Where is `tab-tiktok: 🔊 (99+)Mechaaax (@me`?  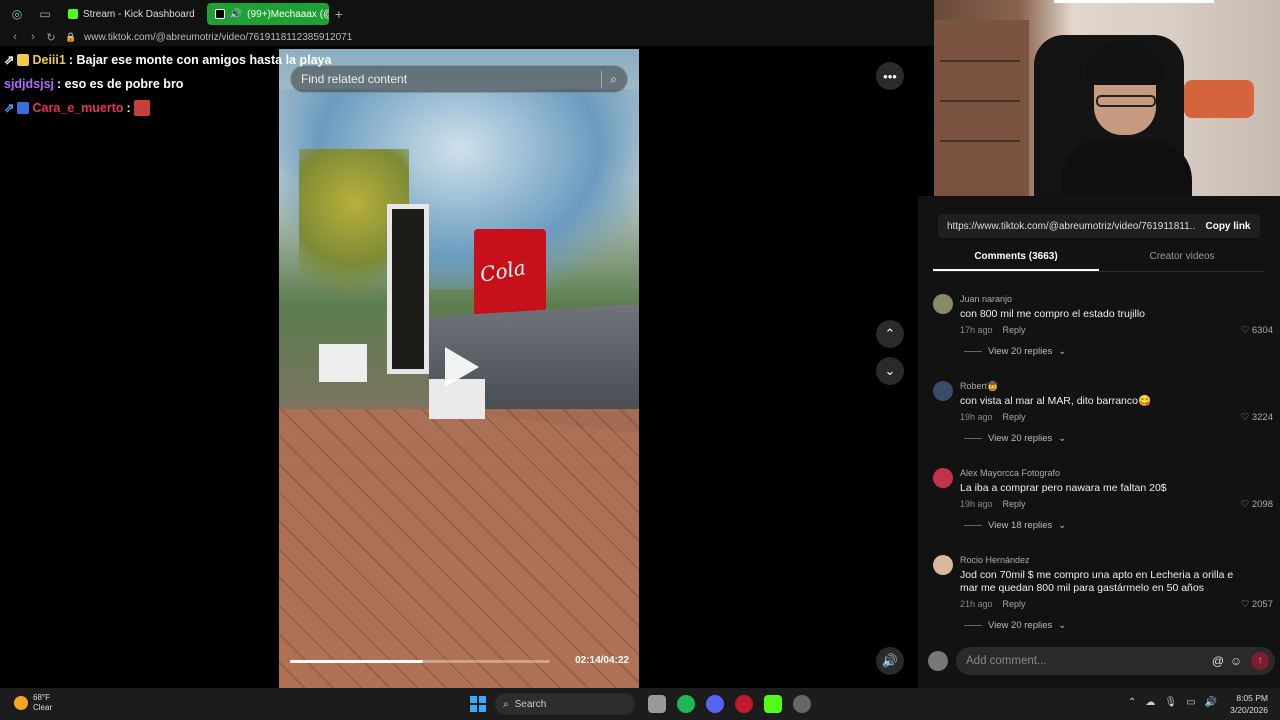
tab-tiktok: 🔊 (99+)Mechaaax (@me is located at coordinates (267, 14).